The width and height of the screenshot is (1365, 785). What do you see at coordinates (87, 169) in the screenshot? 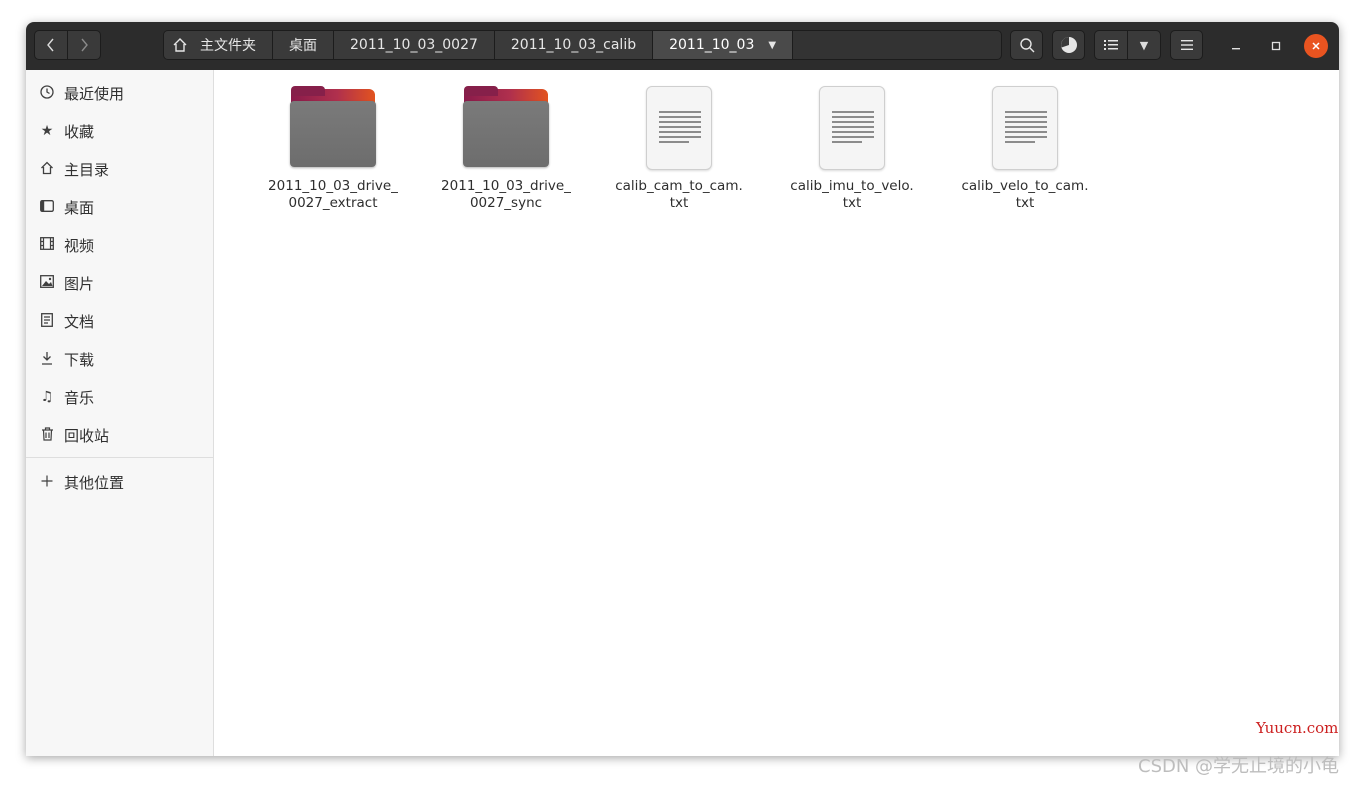
I see `sidebar-item-label: 主目录` at bounding box center [87, 169].